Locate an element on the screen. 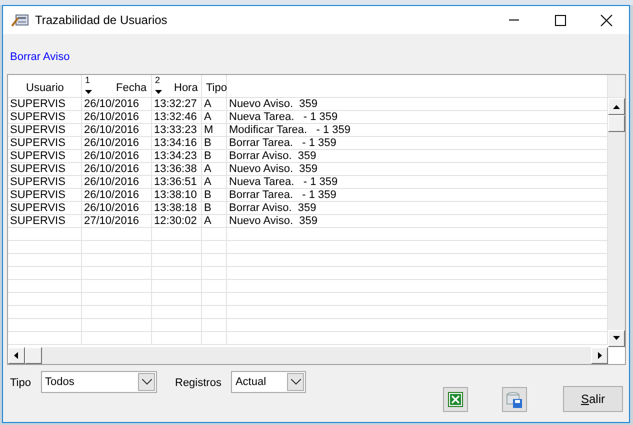 The image size is (633, 425). table-cell: M is located at coordinates (209, 130).